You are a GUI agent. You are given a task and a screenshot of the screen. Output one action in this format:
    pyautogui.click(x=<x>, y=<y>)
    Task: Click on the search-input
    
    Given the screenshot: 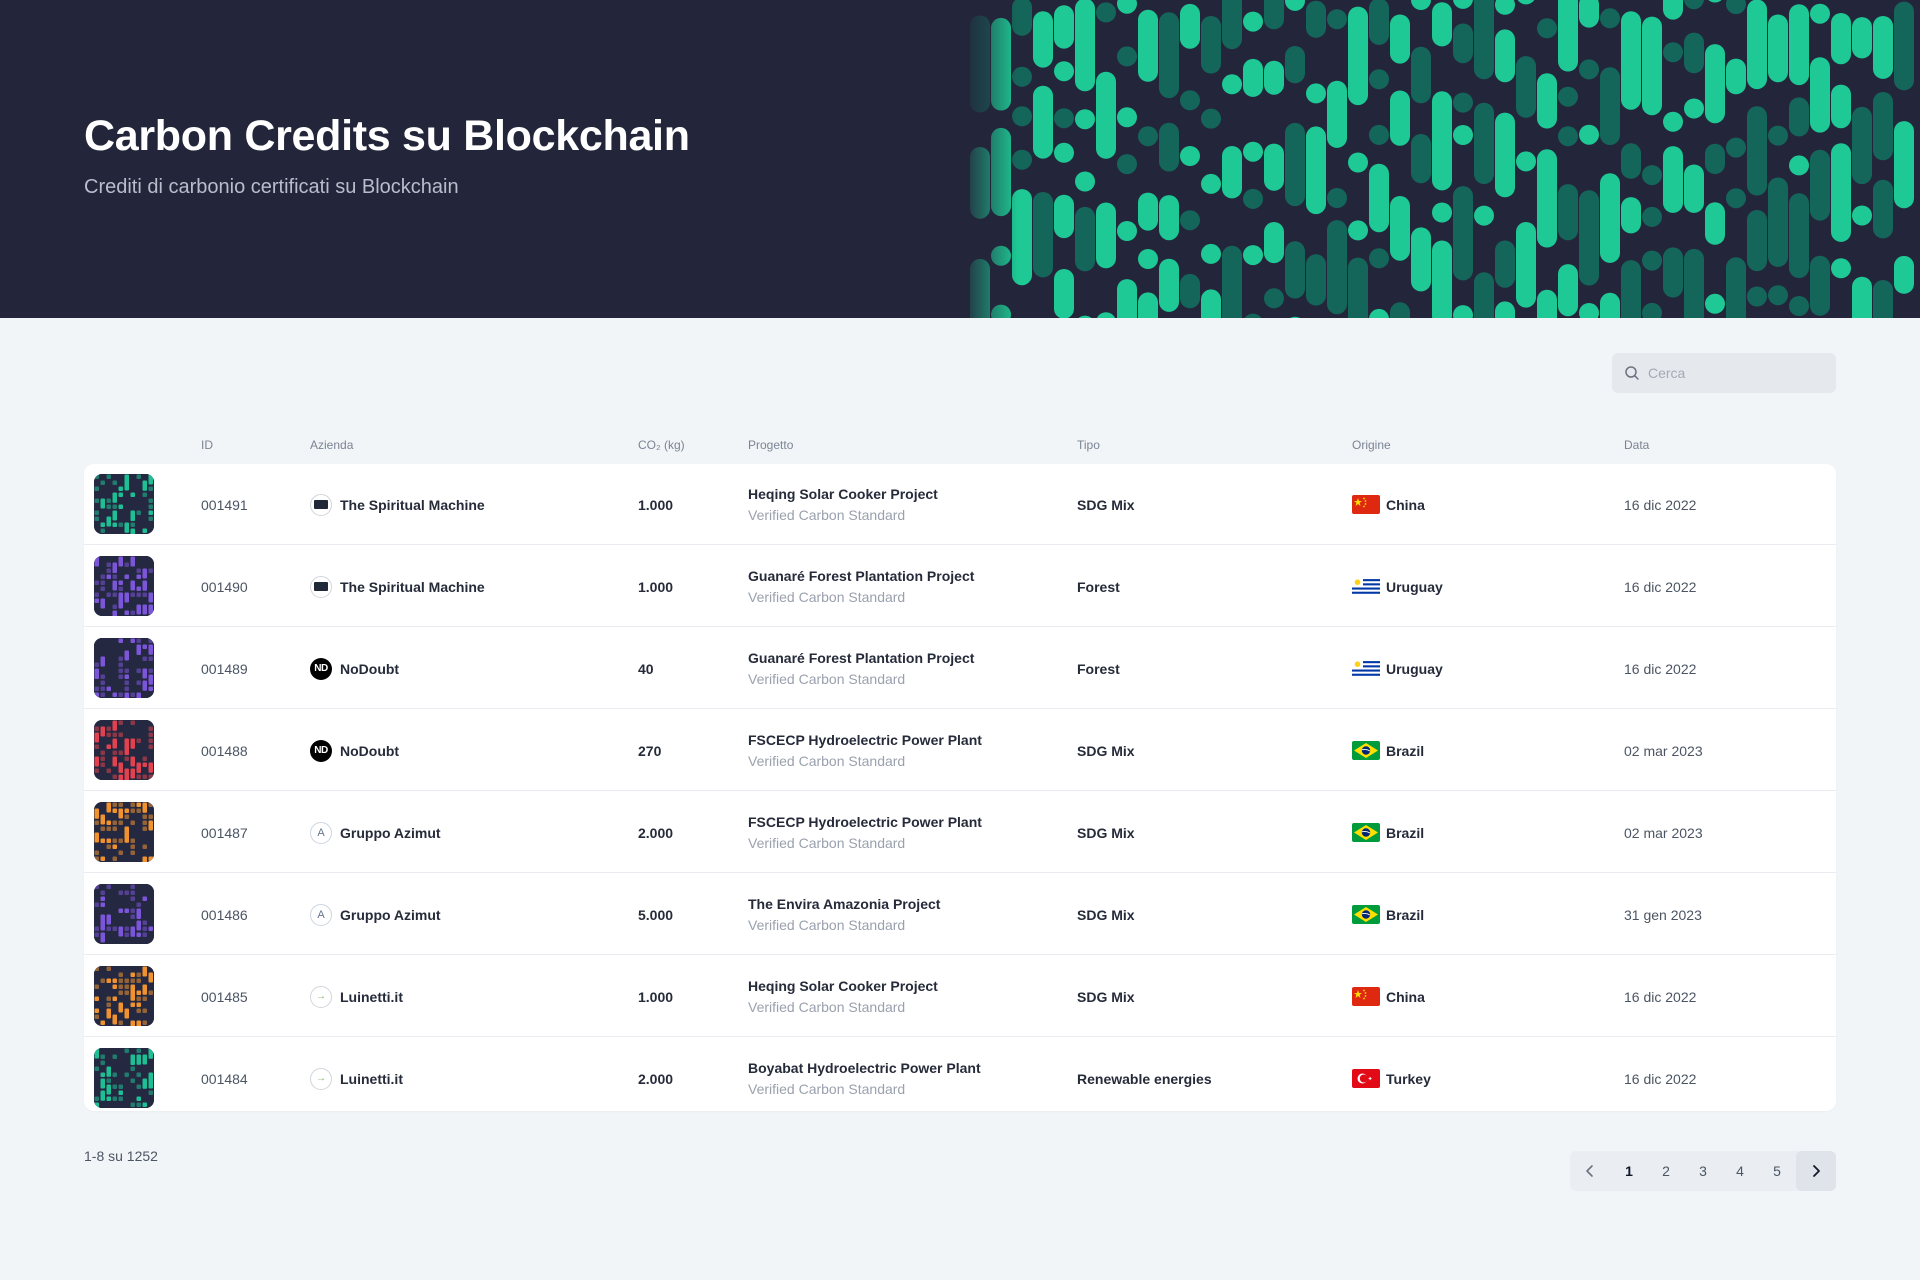 What is the action you would take?
    pyautogui.click(x=1738, y=373)
    